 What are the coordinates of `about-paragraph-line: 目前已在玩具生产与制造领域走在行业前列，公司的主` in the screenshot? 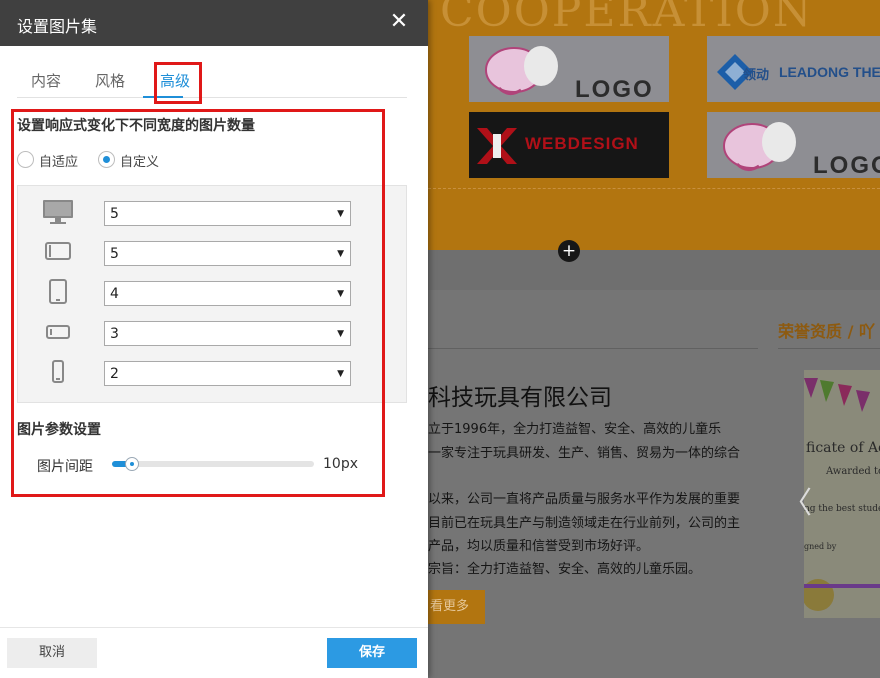 It's located at (584, 523).